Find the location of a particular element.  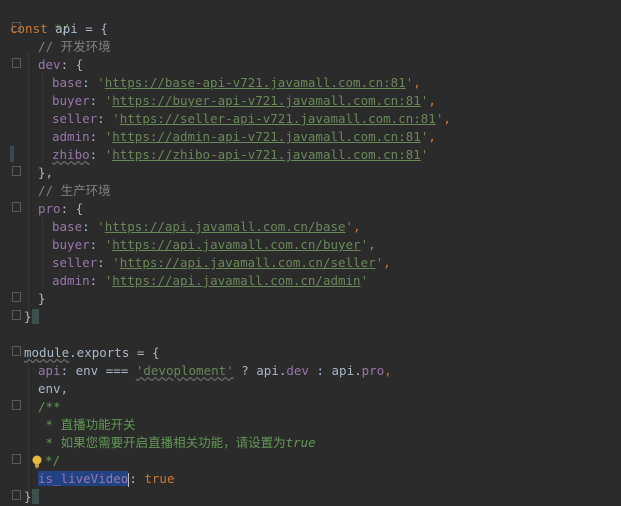

code-line: is_liveVideo: true is located at coordinates (106, 479).